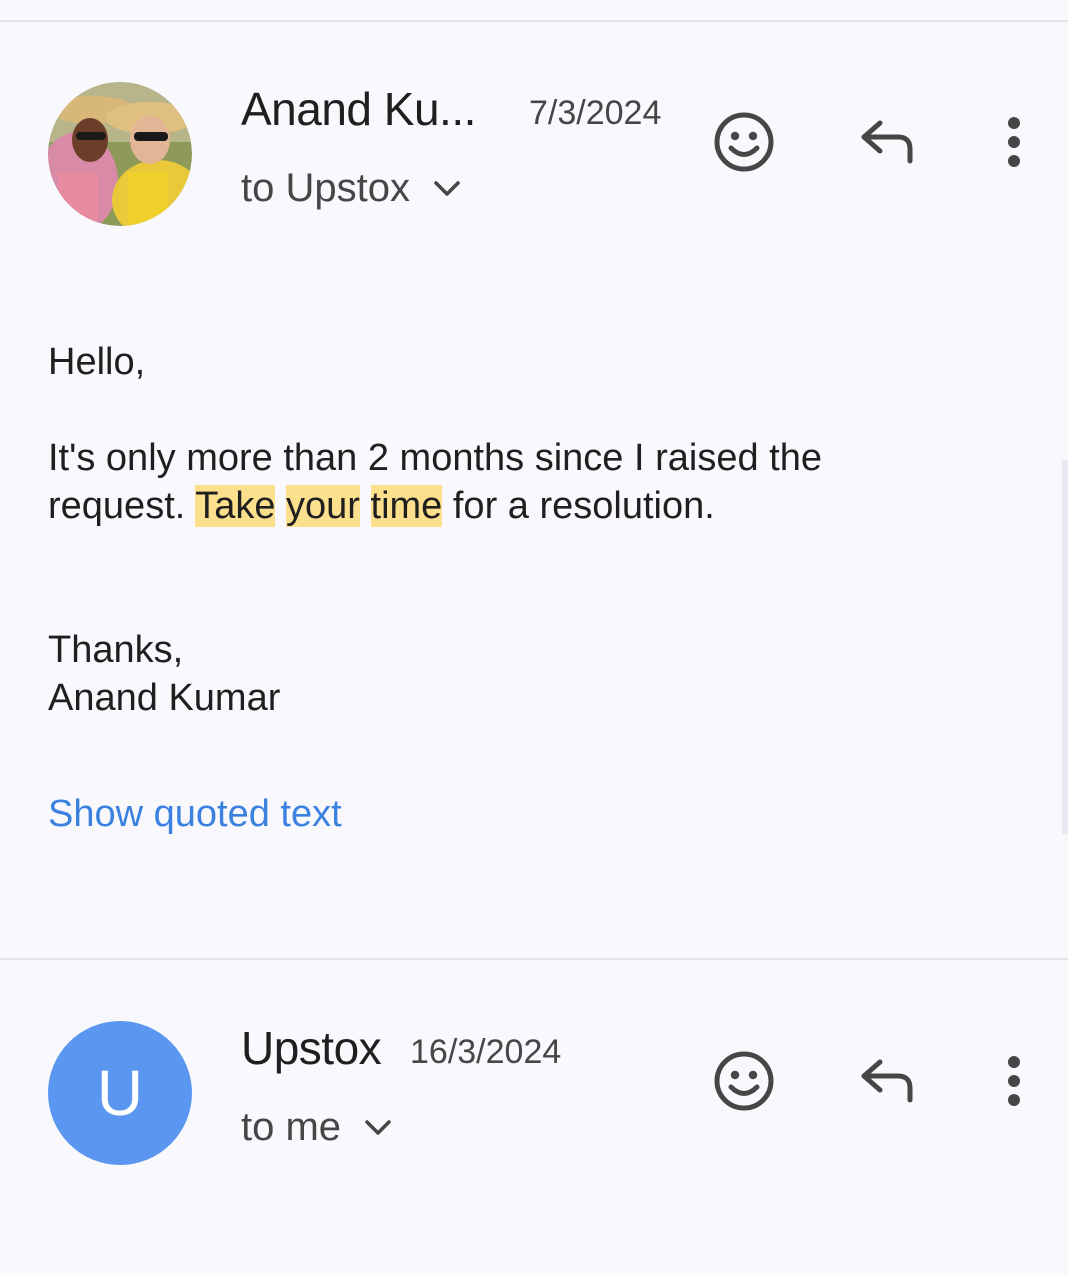 Image resolution: width=1068 pixels, height=1275 pixels. Describe the element at coordinates (291, 1127) in the screenshot. I see `recipient-label: to me` at that location.